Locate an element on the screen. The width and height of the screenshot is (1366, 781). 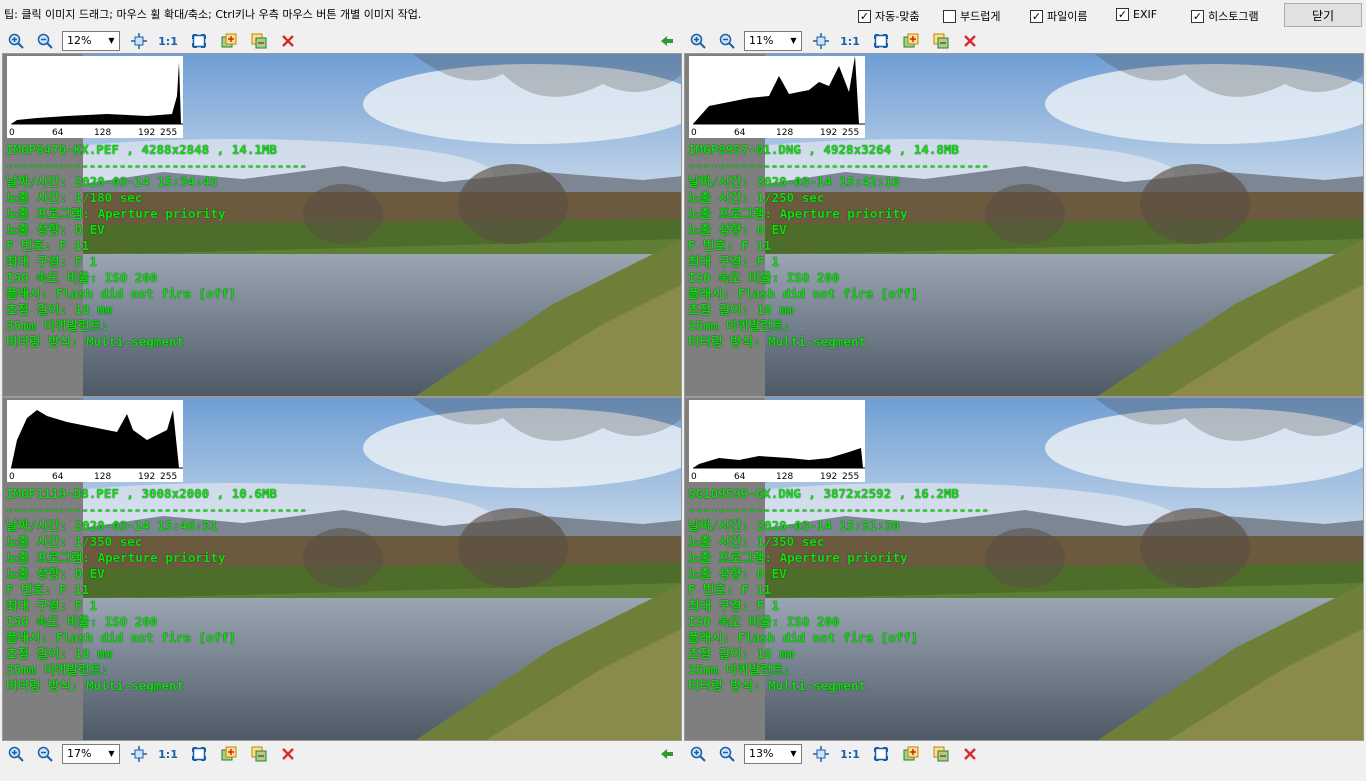
exif-exposure: 1/350 sec is located at coordinates (790, 541).